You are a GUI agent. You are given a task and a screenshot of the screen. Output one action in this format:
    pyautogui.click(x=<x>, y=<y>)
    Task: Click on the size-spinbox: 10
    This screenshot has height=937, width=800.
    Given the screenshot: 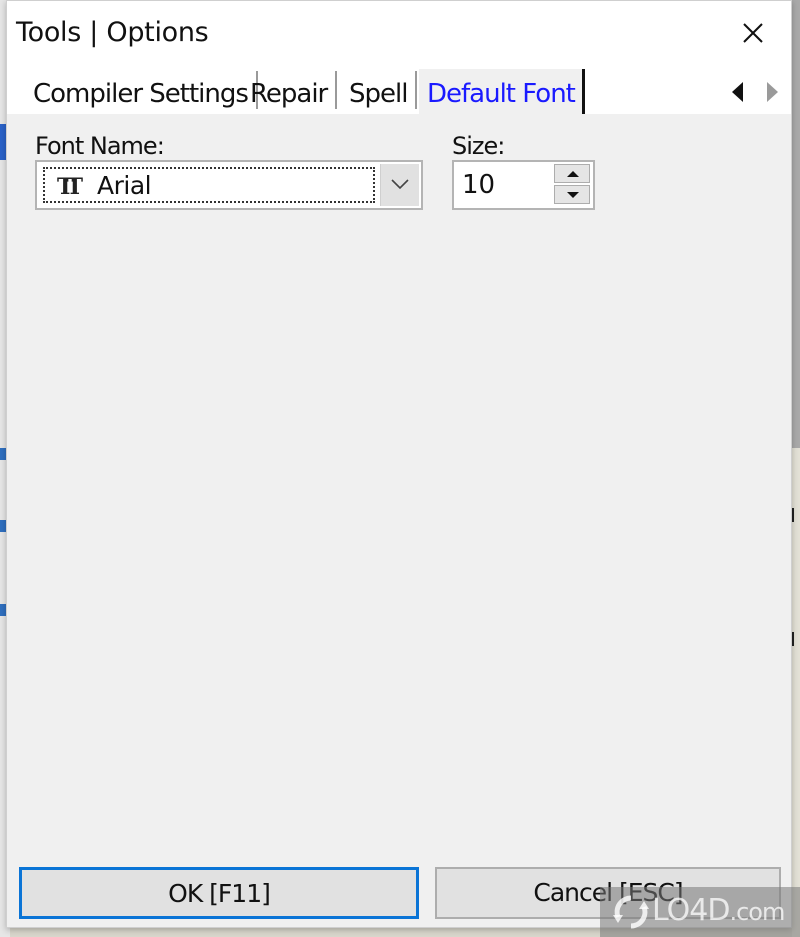 What is the action you would take?
    pyautogui.click(x=523, y=185)
    